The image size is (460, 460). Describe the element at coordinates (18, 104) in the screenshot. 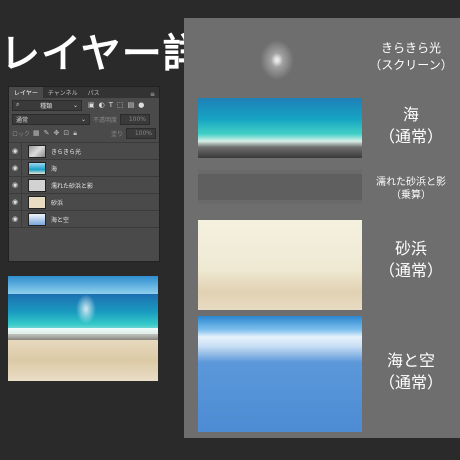

I see `search-icon: ⌕` at that location.